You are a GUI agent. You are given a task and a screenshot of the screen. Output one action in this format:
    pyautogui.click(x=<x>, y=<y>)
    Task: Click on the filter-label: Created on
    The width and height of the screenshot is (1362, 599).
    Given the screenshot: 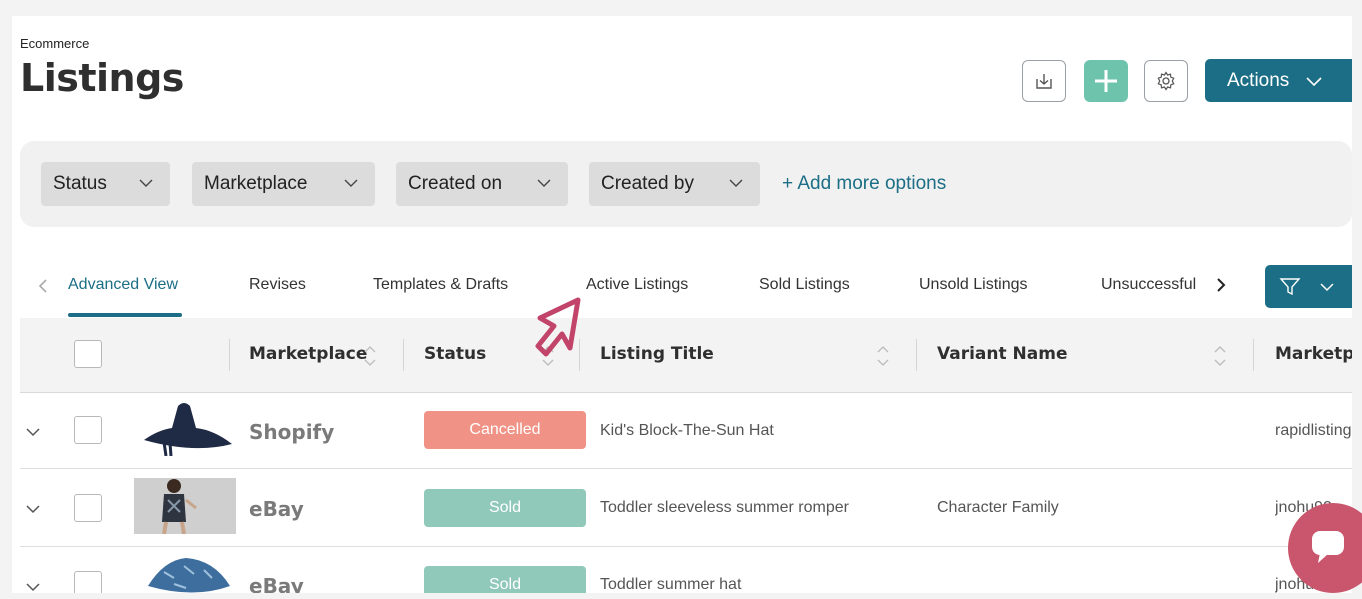 What is the action you would take?
    pyautogui.click(x=455, y=183)
    